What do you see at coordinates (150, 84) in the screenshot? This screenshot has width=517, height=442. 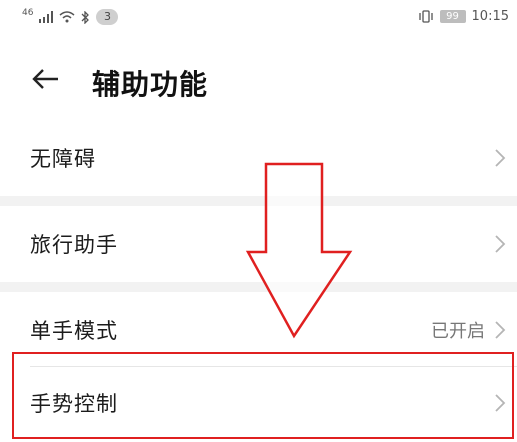 I see `page-title: 辅助功能` at bounding box center [150, 84].